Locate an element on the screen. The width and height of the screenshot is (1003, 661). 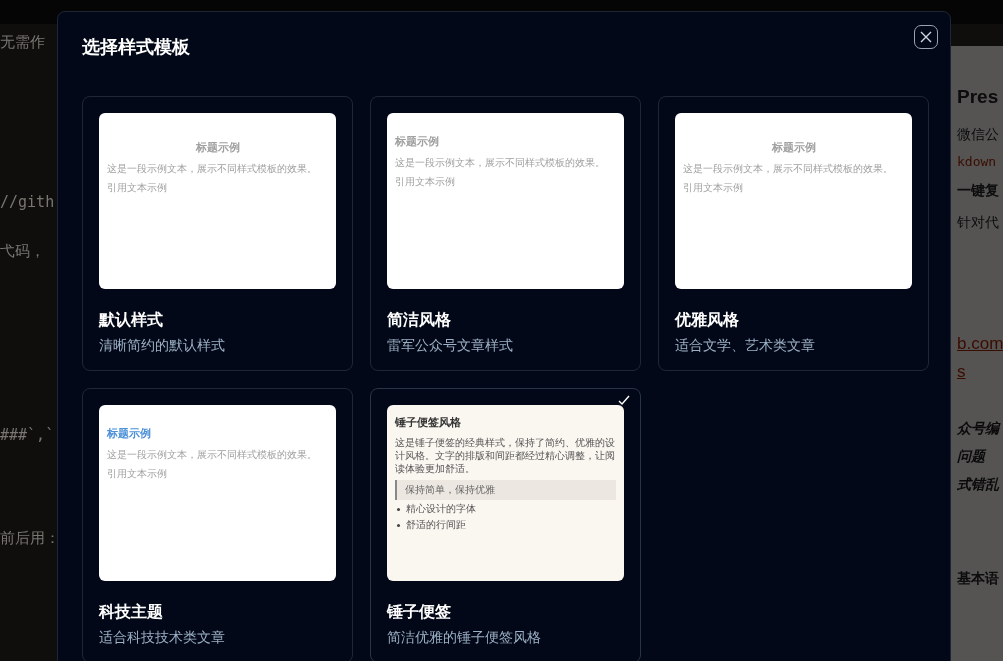
sample-title: 锤子便签风格 is located at coordinates (428, 422).